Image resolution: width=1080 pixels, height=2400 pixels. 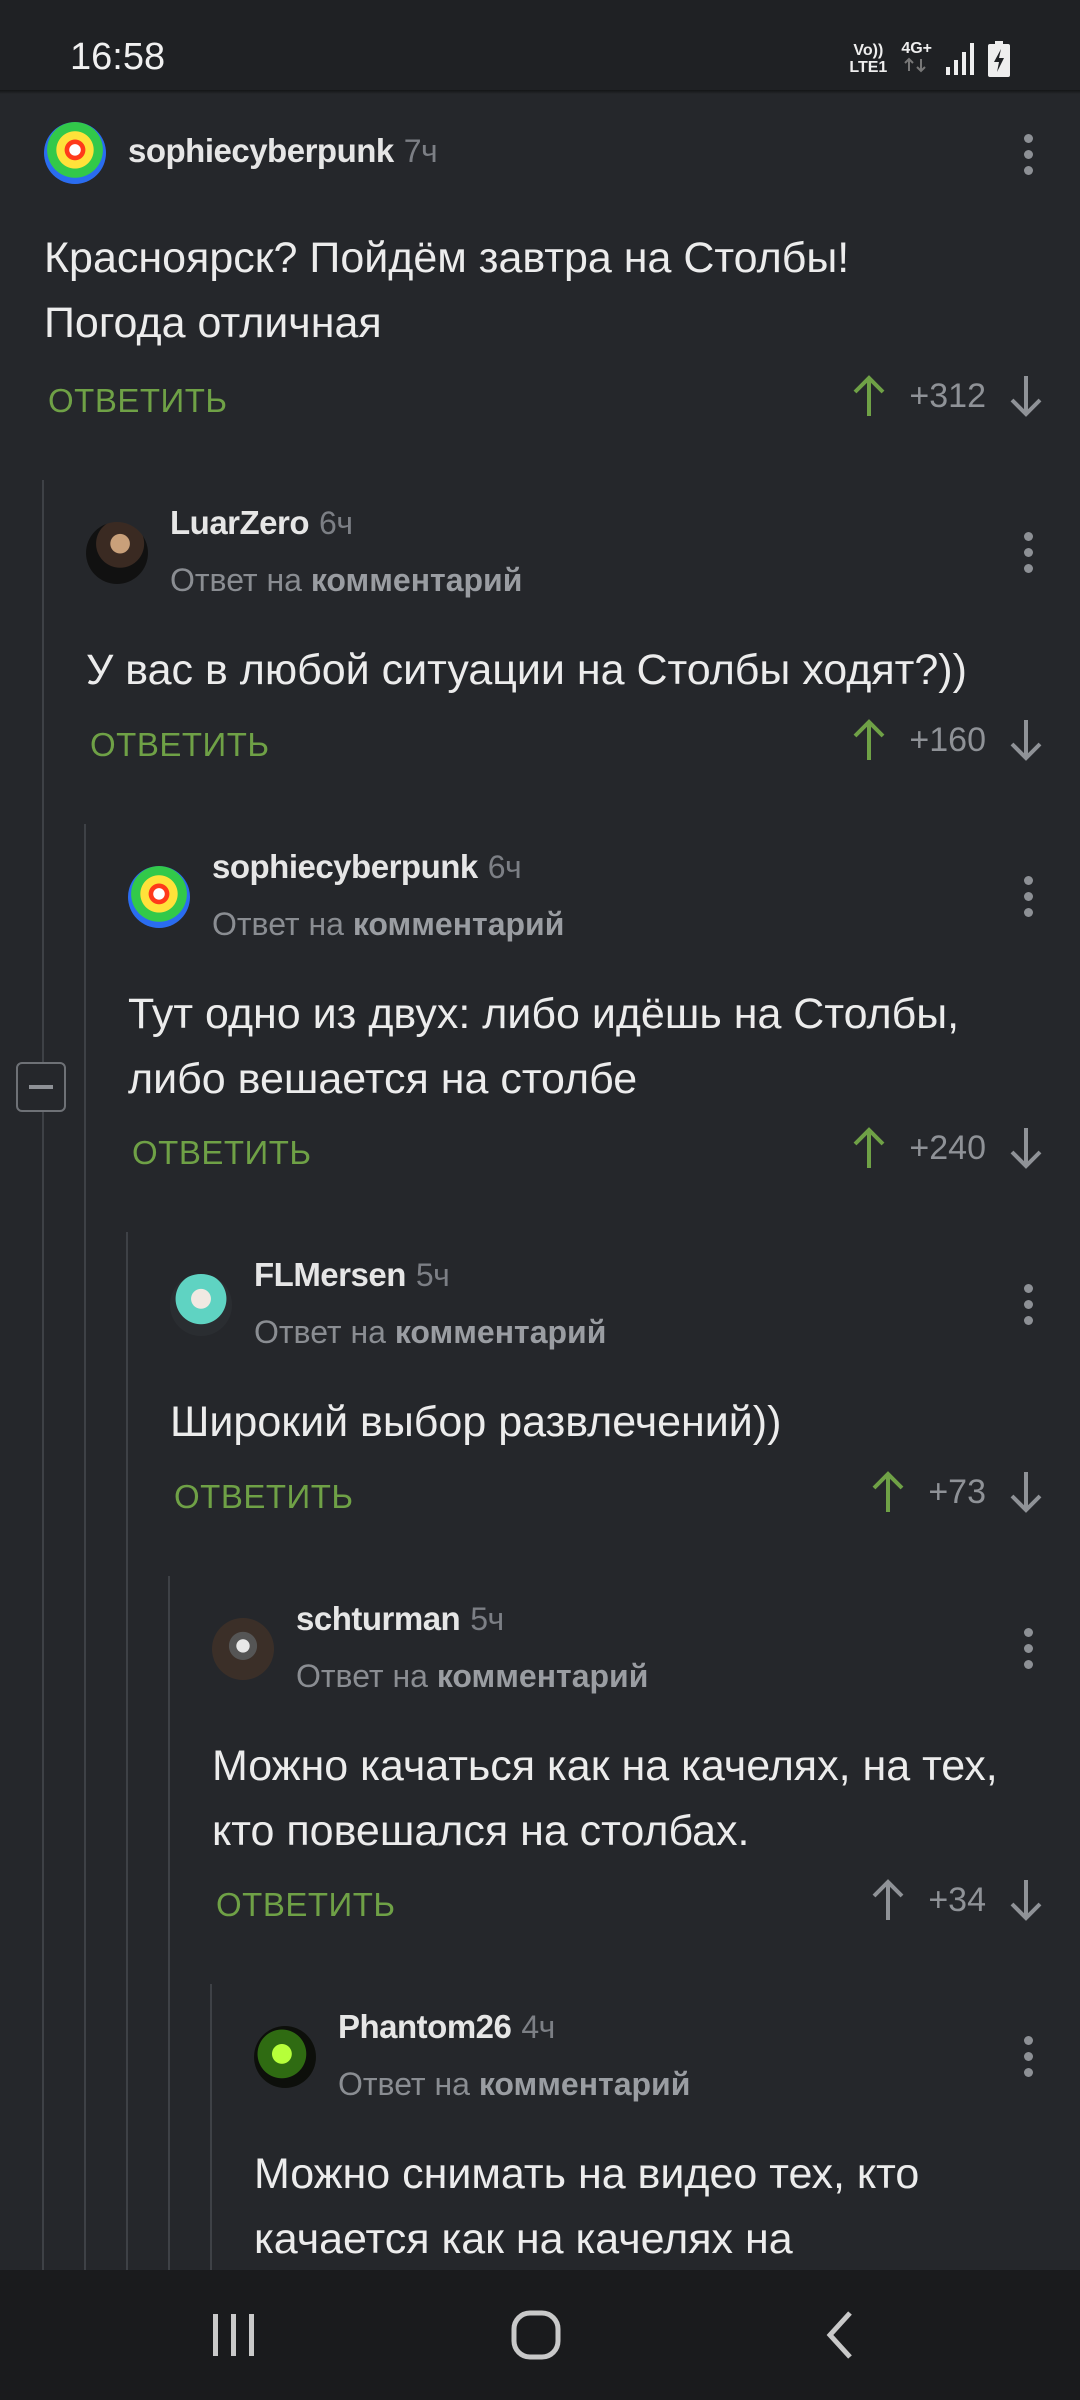 What do you see at coordinates (960, 59) in the screenshot?
I see `signal-icon` at bounding box center [960, 59].